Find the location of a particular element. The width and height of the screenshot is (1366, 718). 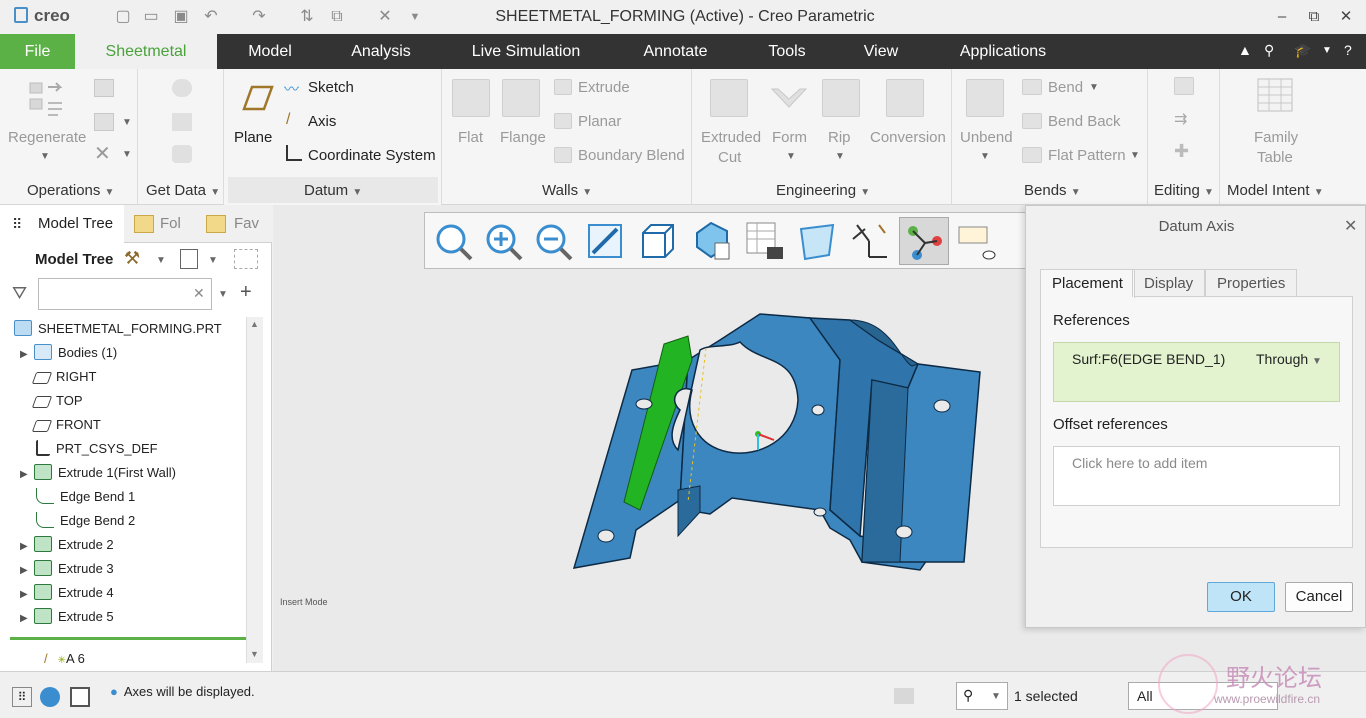

ok-button: OK is located at coordinates (1241, 597).